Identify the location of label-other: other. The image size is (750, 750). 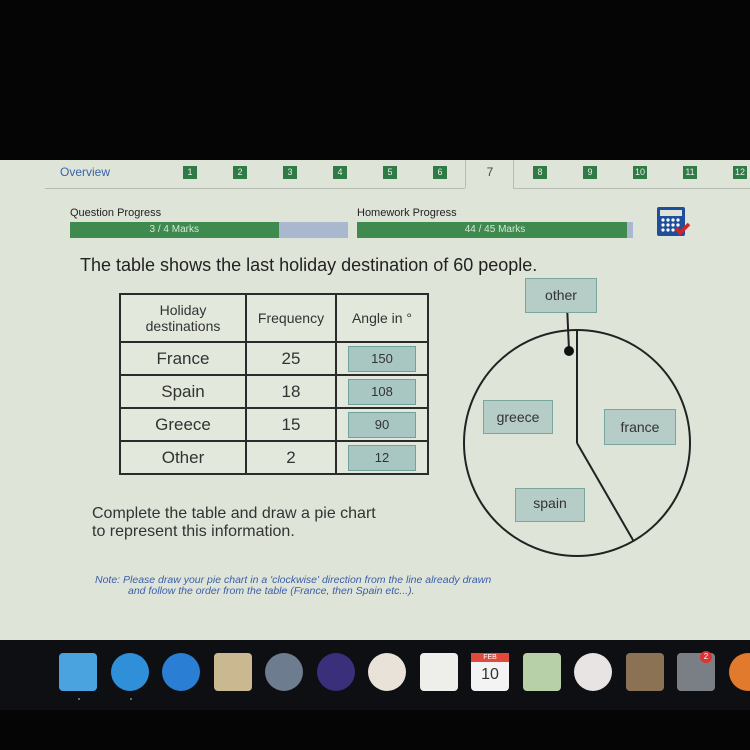
(561, 295).